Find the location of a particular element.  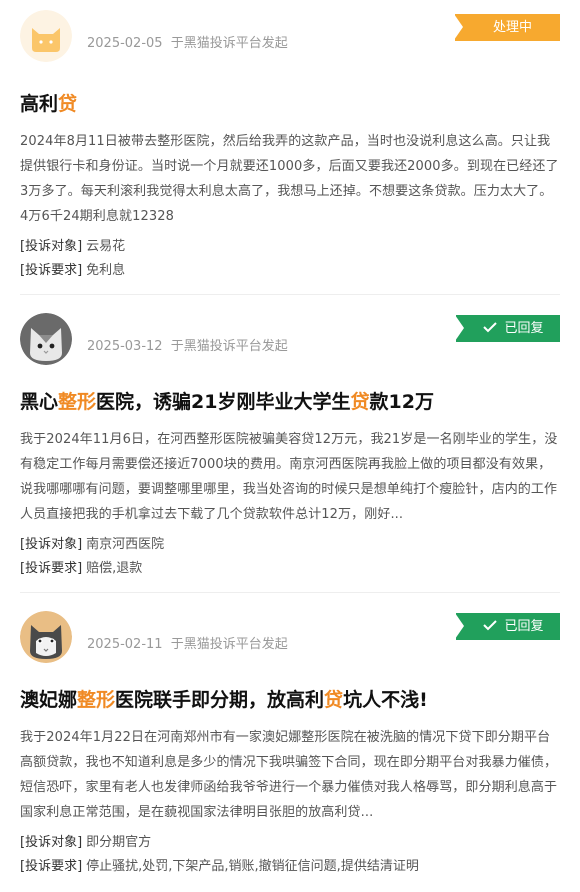

status-badge: 处理中 is located at coordinates (507, 27).